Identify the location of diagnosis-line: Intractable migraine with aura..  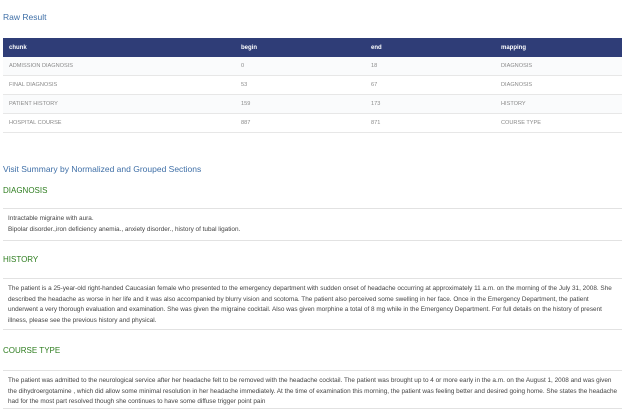
(51, 218).